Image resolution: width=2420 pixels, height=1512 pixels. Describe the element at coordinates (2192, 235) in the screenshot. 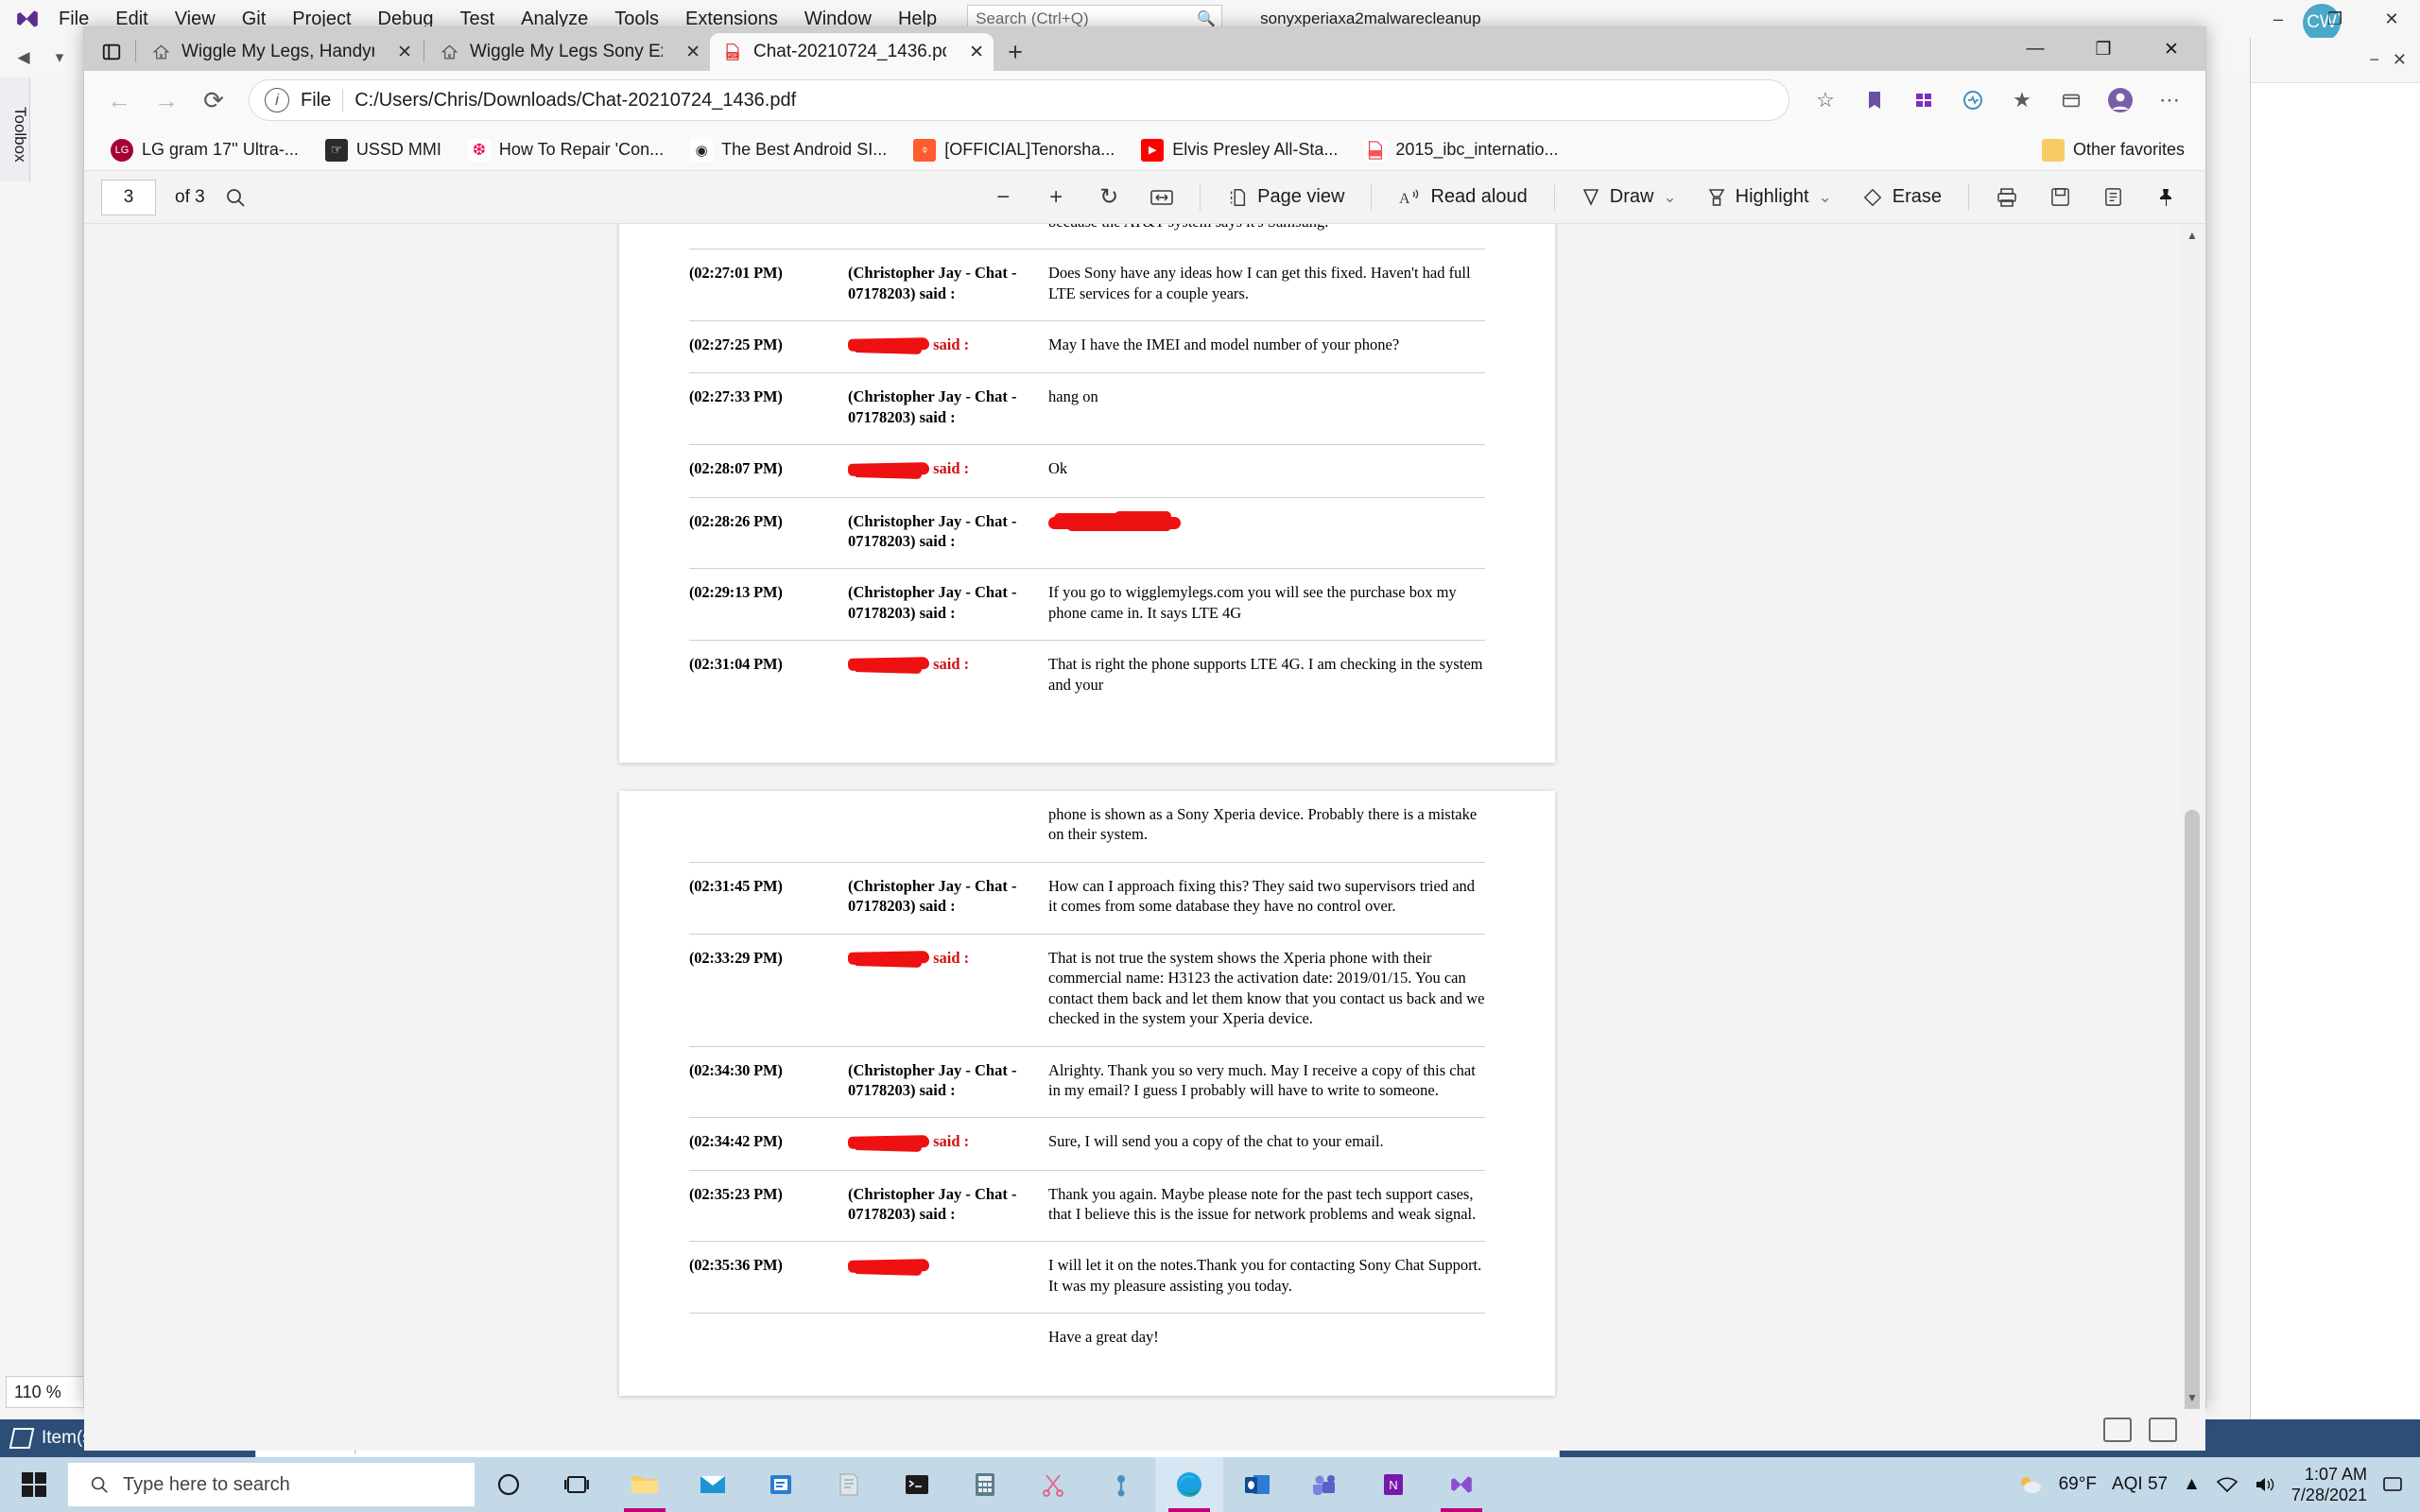

I see `scroll-up-icon: ▲` at that location.